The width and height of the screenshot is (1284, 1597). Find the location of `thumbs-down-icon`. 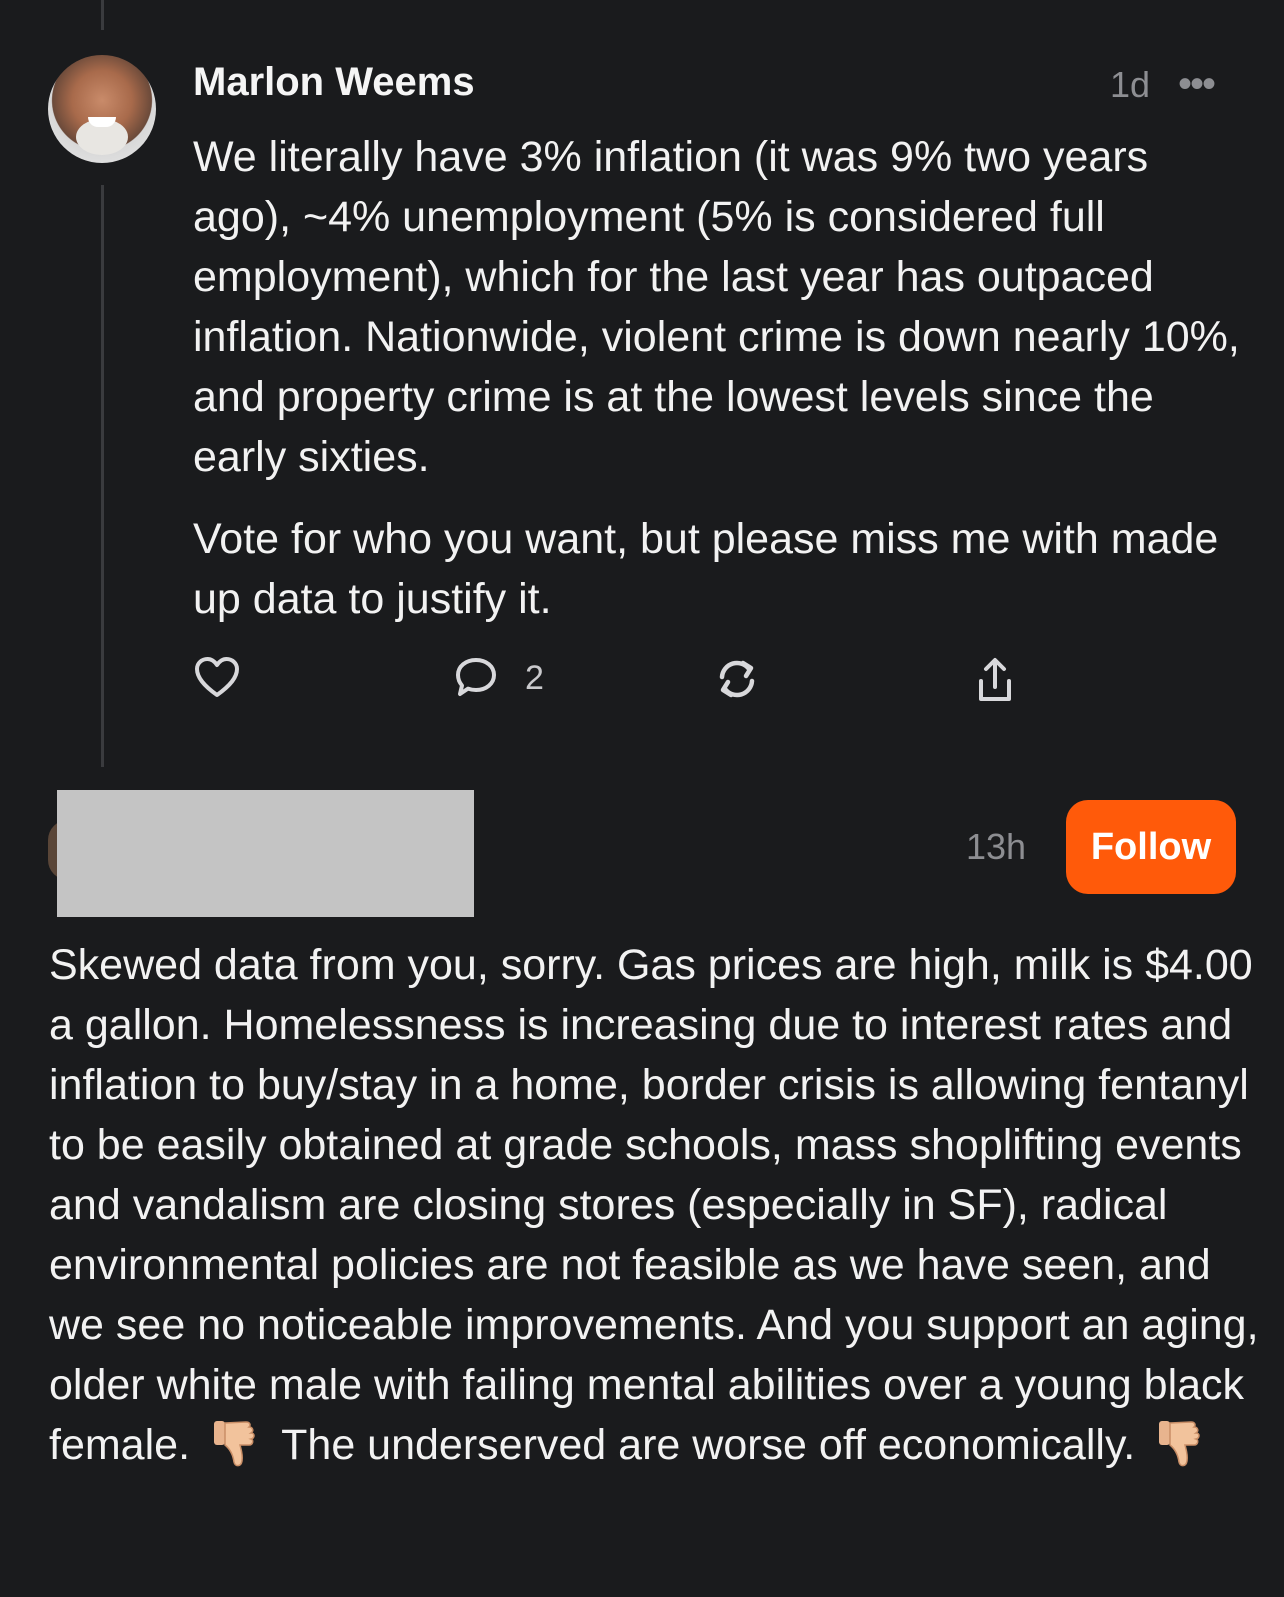

thumbs-down-icon is located at coordinates (234, 1443).